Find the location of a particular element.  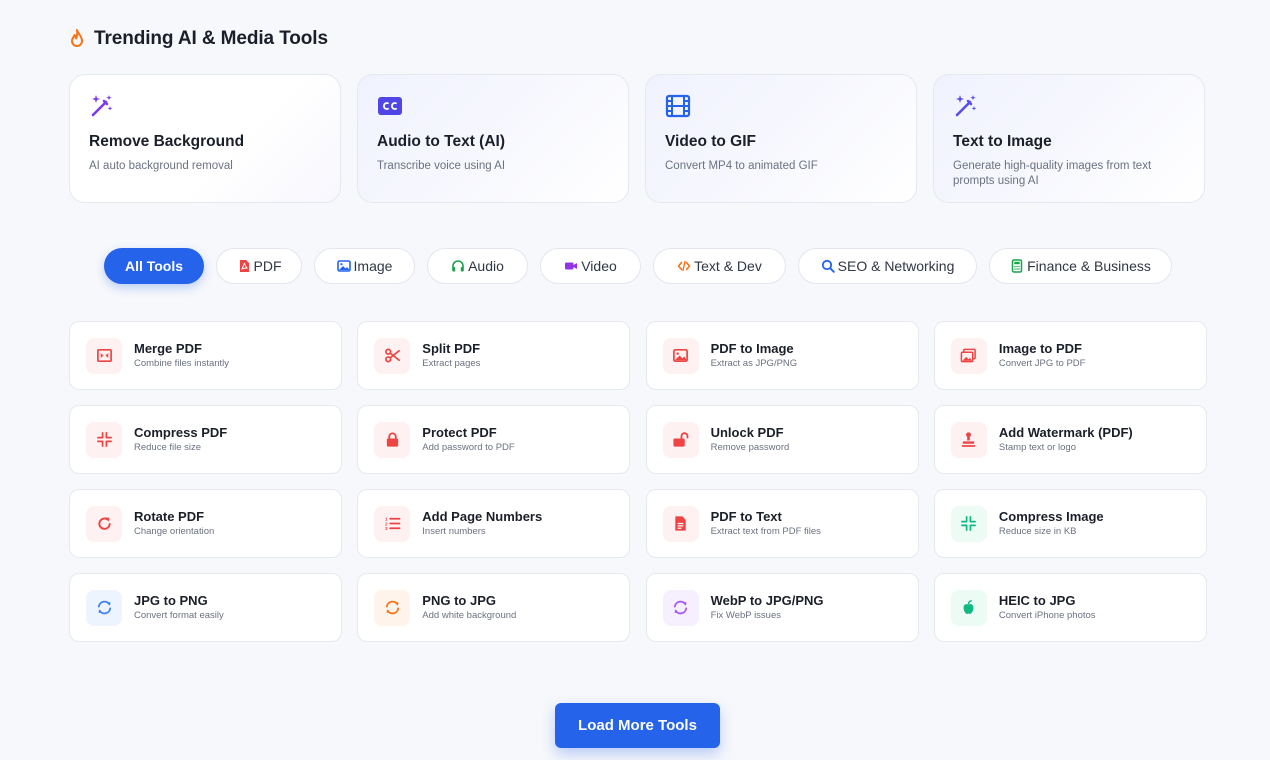

section-title: Trending AI & Media Tools is located at coordinates (211, 38).